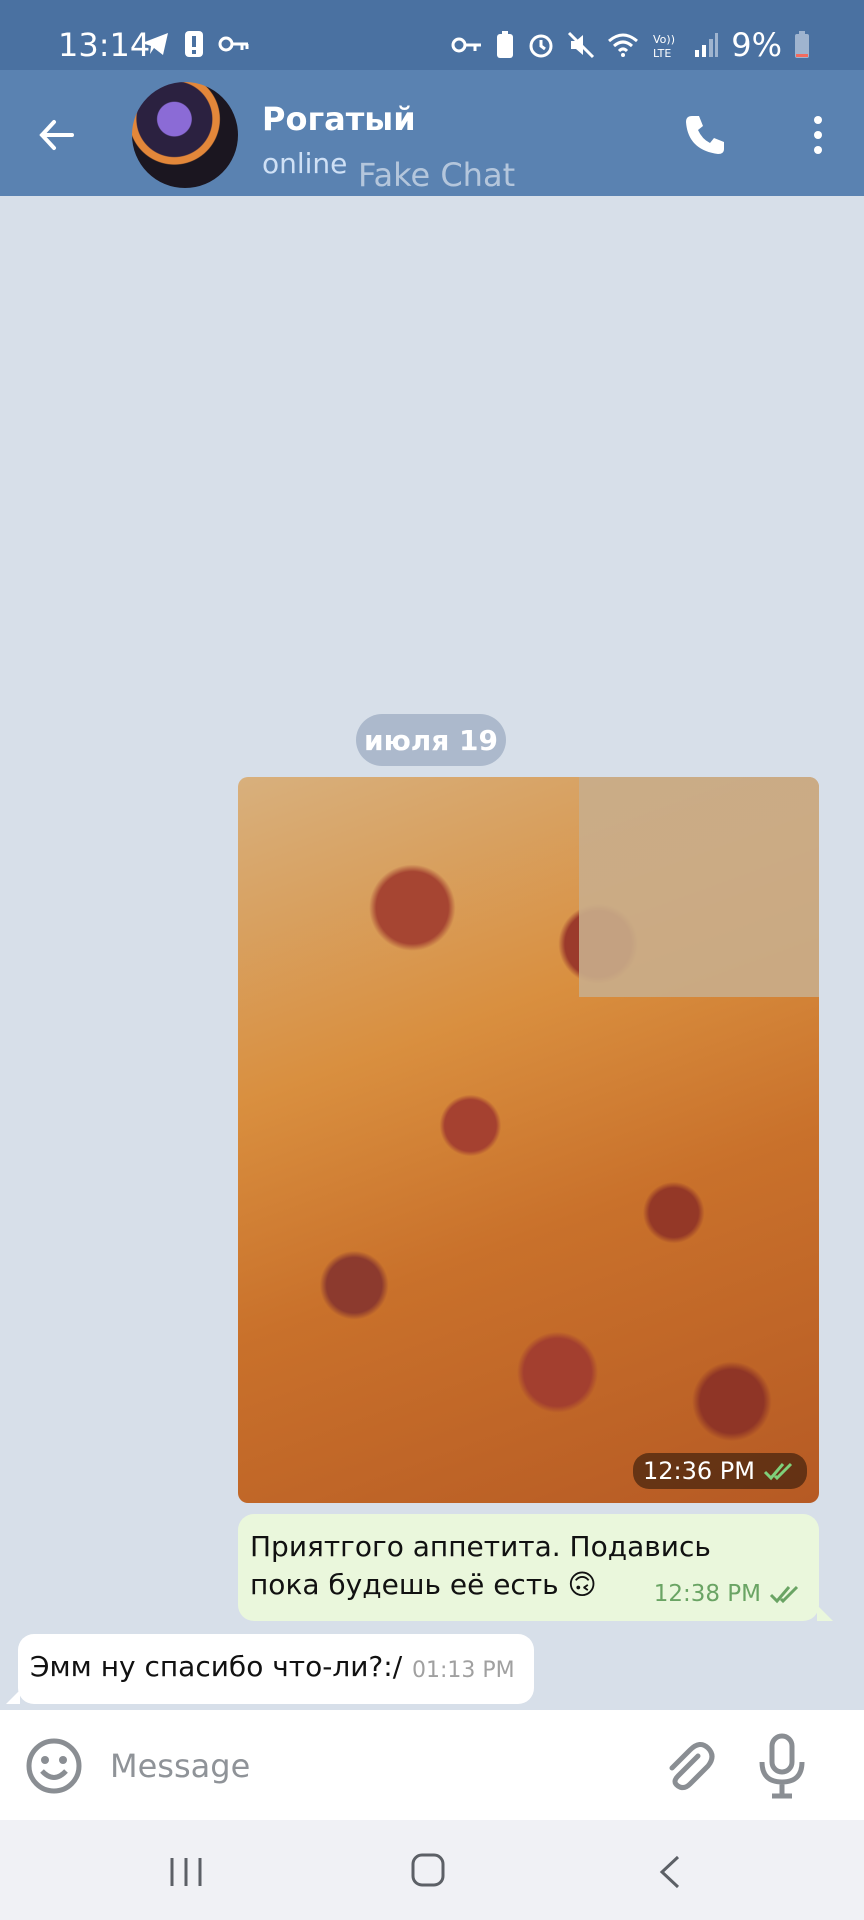 The width and height of the screenshot is (864, 1920). What do you see at coordinates (233, 44) in the screenshot?
I see `key-icon` at bounding box center [233, 44].